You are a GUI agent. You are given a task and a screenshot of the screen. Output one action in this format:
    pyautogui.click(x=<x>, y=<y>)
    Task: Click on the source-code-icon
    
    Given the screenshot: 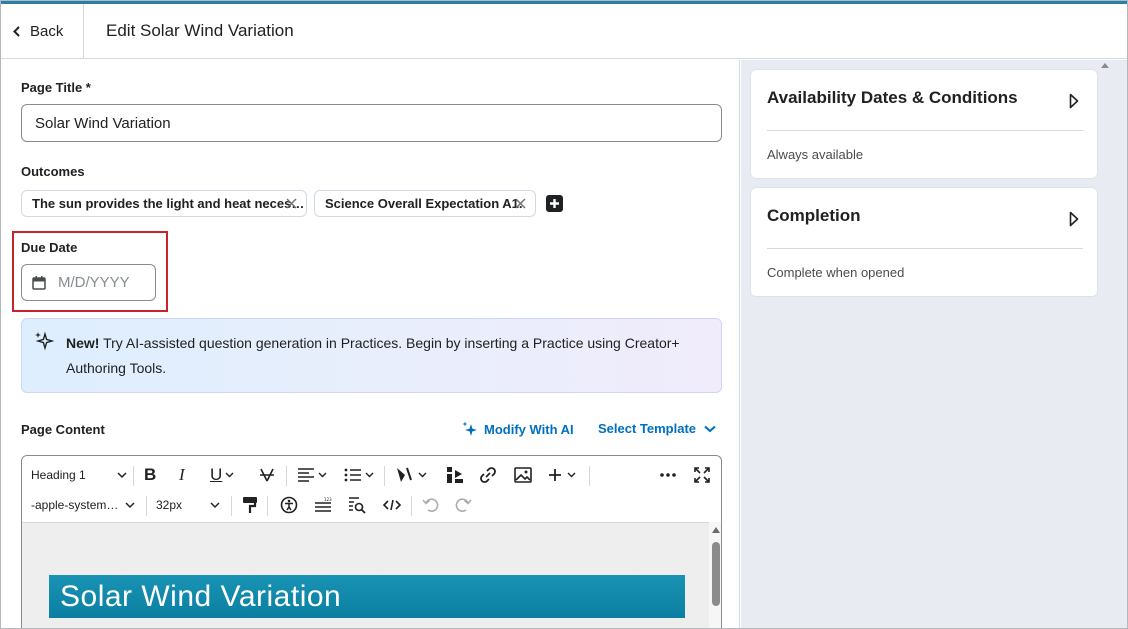 What is the action you would take?
    pyautogui.click(x=392, y=505)
    